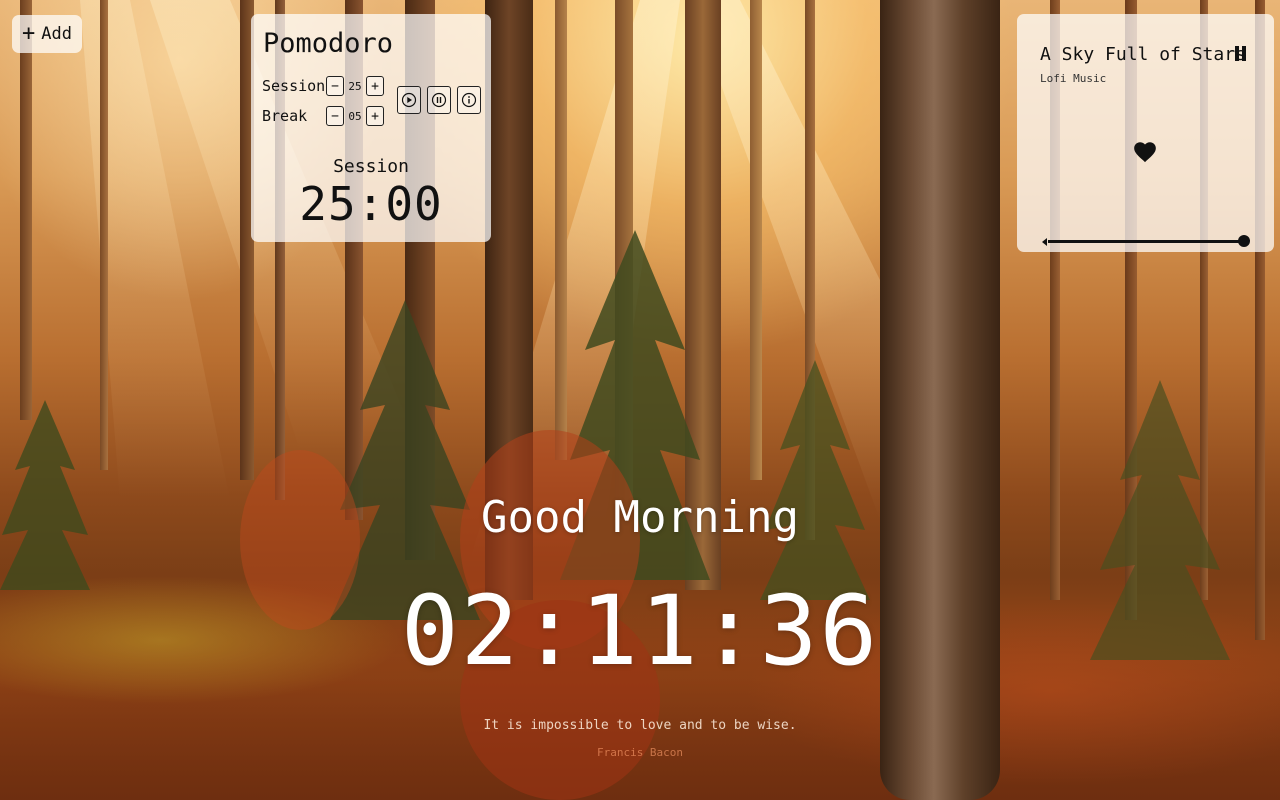 The height and width of the screenshot is (800, 1280). I want to click on break-increment-button: +, so click(375, 116).